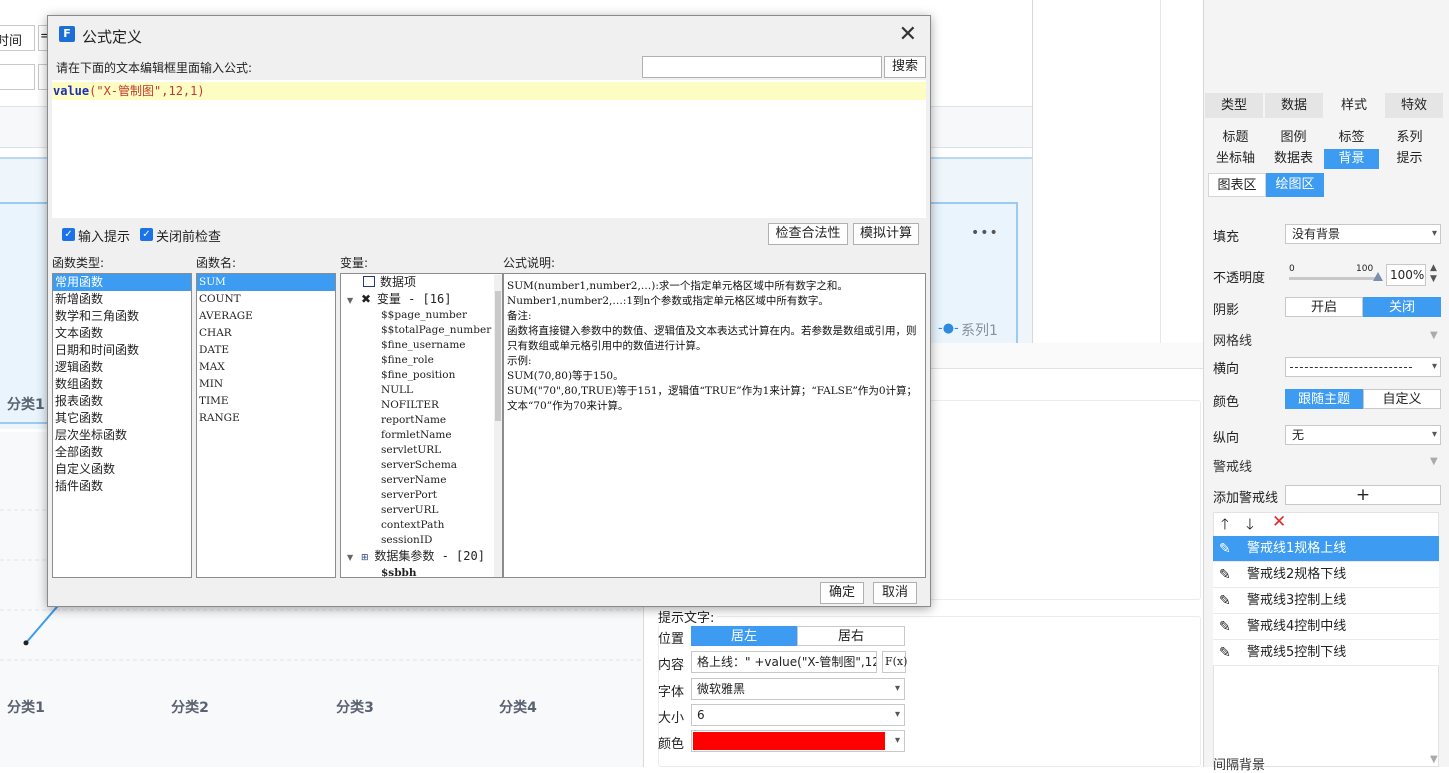 The image size is (1449, 773). I want to click on more-icon: •••, so click(985, 233).